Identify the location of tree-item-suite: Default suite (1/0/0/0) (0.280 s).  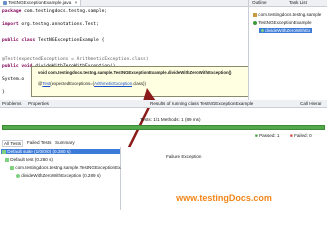
(60, 151).